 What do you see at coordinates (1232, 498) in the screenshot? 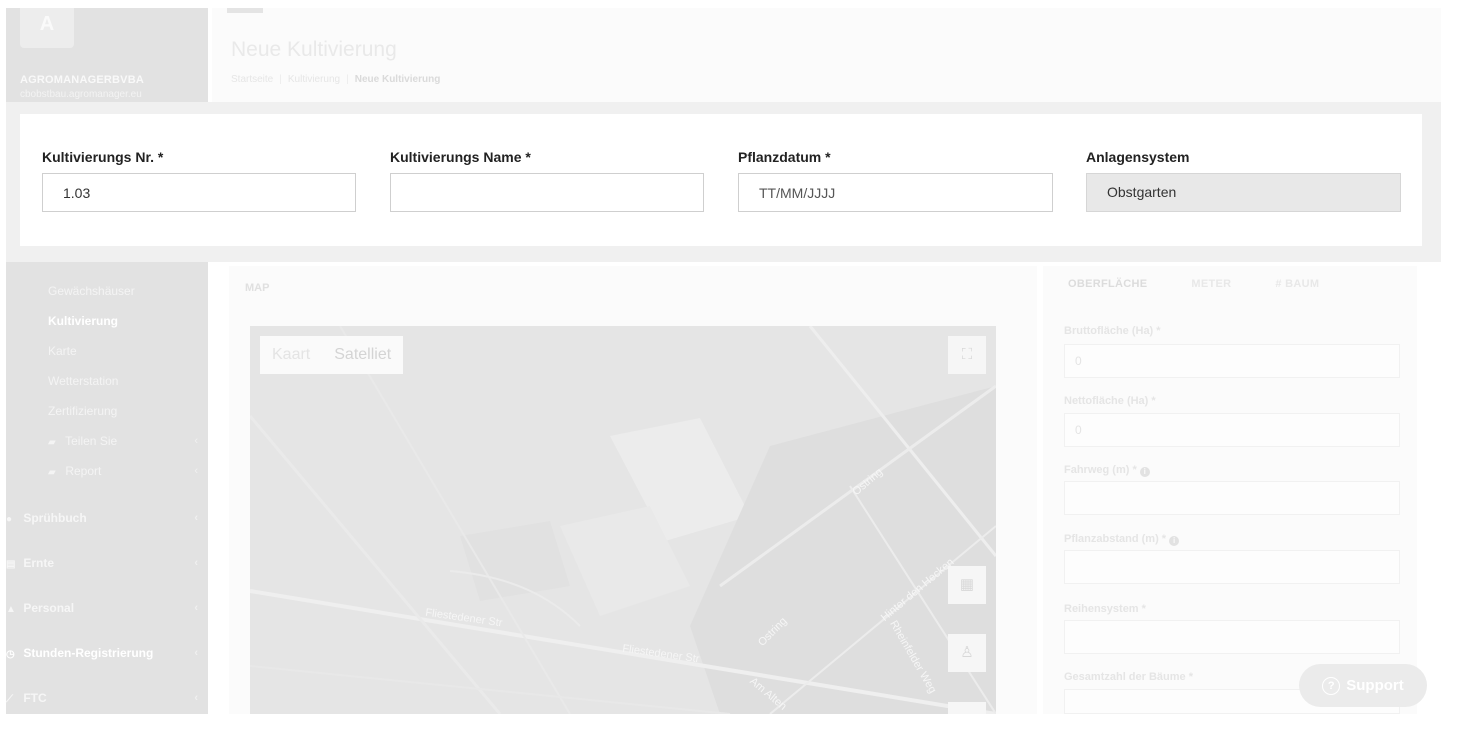
I see `fahrweg-input` at bounding box center [1232, 498].